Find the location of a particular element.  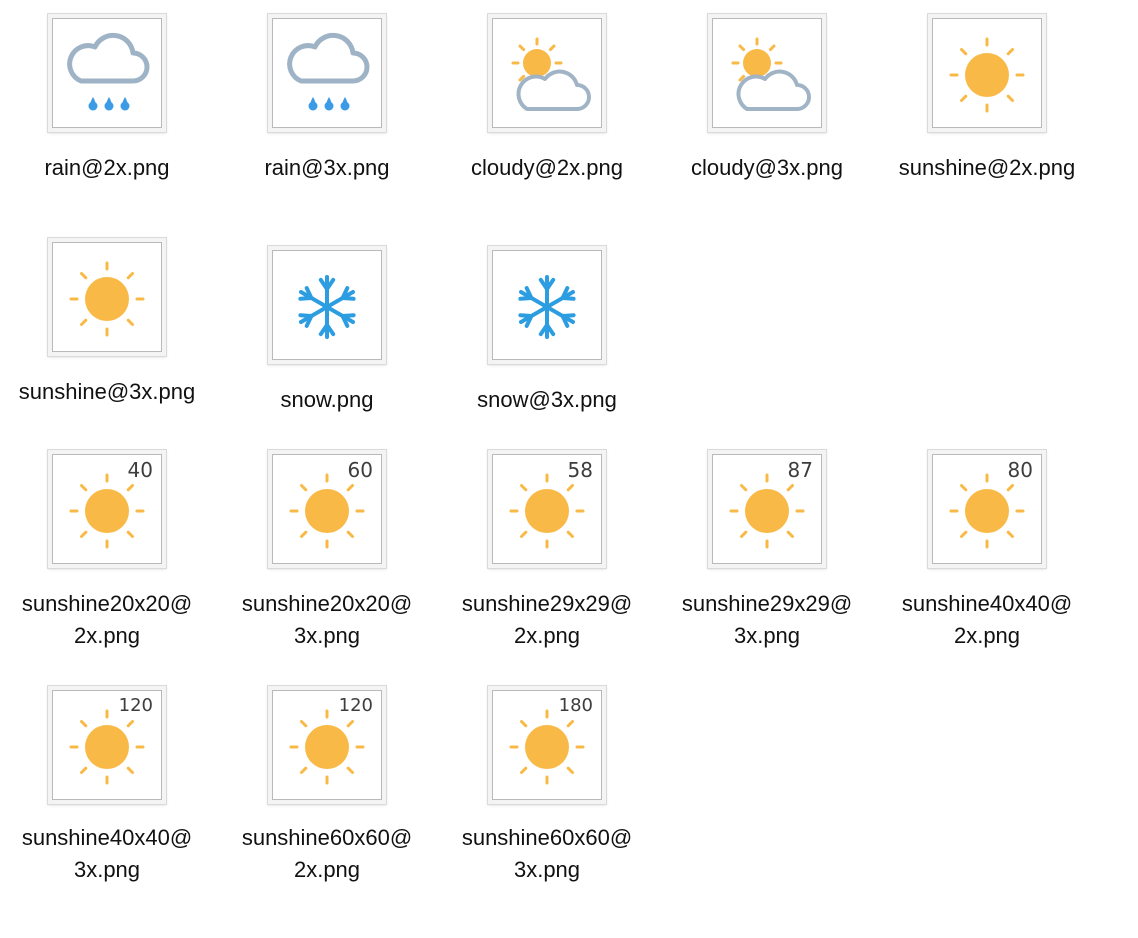

file-name-label: cloudy@2x.png is located at coordinates (547, 168).